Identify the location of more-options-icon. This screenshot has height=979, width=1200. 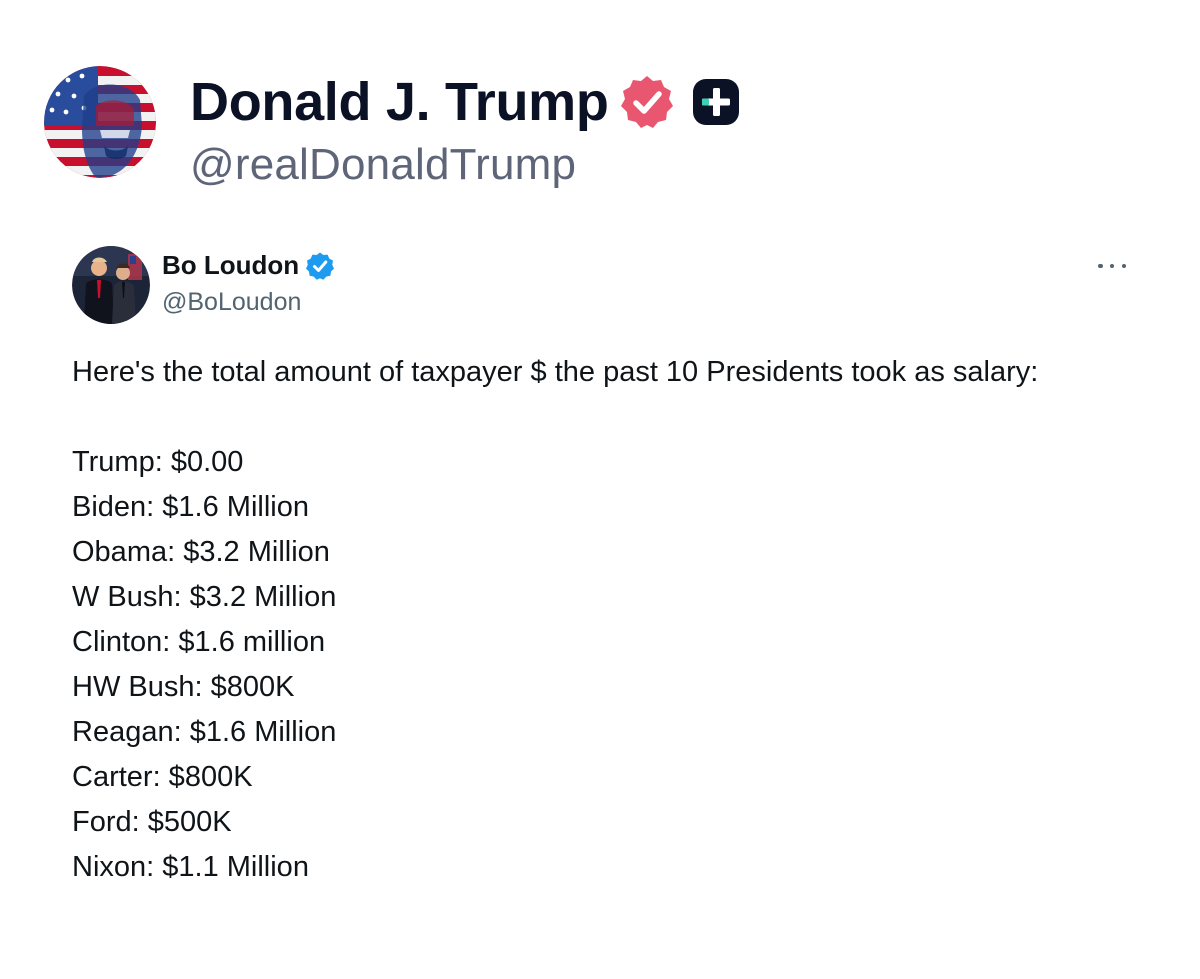
(1112, 266).